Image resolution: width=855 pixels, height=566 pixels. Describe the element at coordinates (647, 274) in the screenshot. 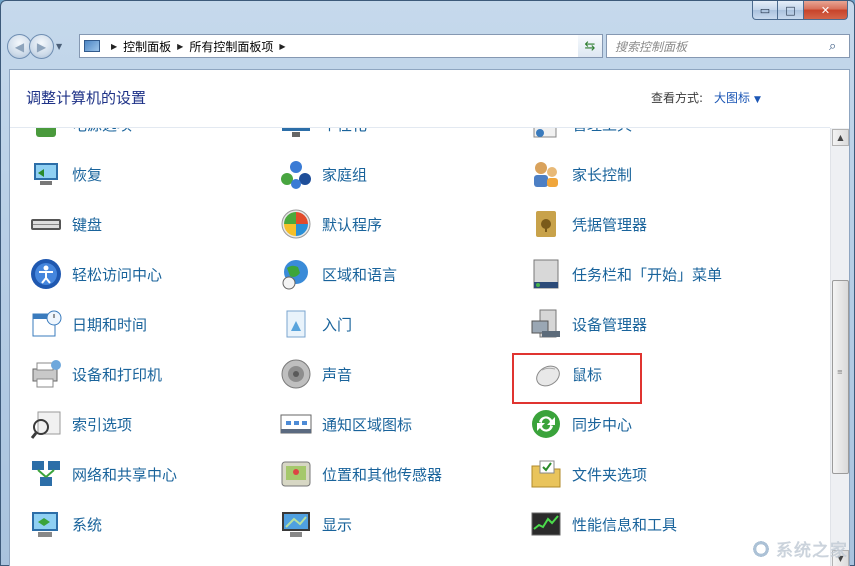

I see `control-panel-item-label: 任务栏和「开始」菜单` at that location.